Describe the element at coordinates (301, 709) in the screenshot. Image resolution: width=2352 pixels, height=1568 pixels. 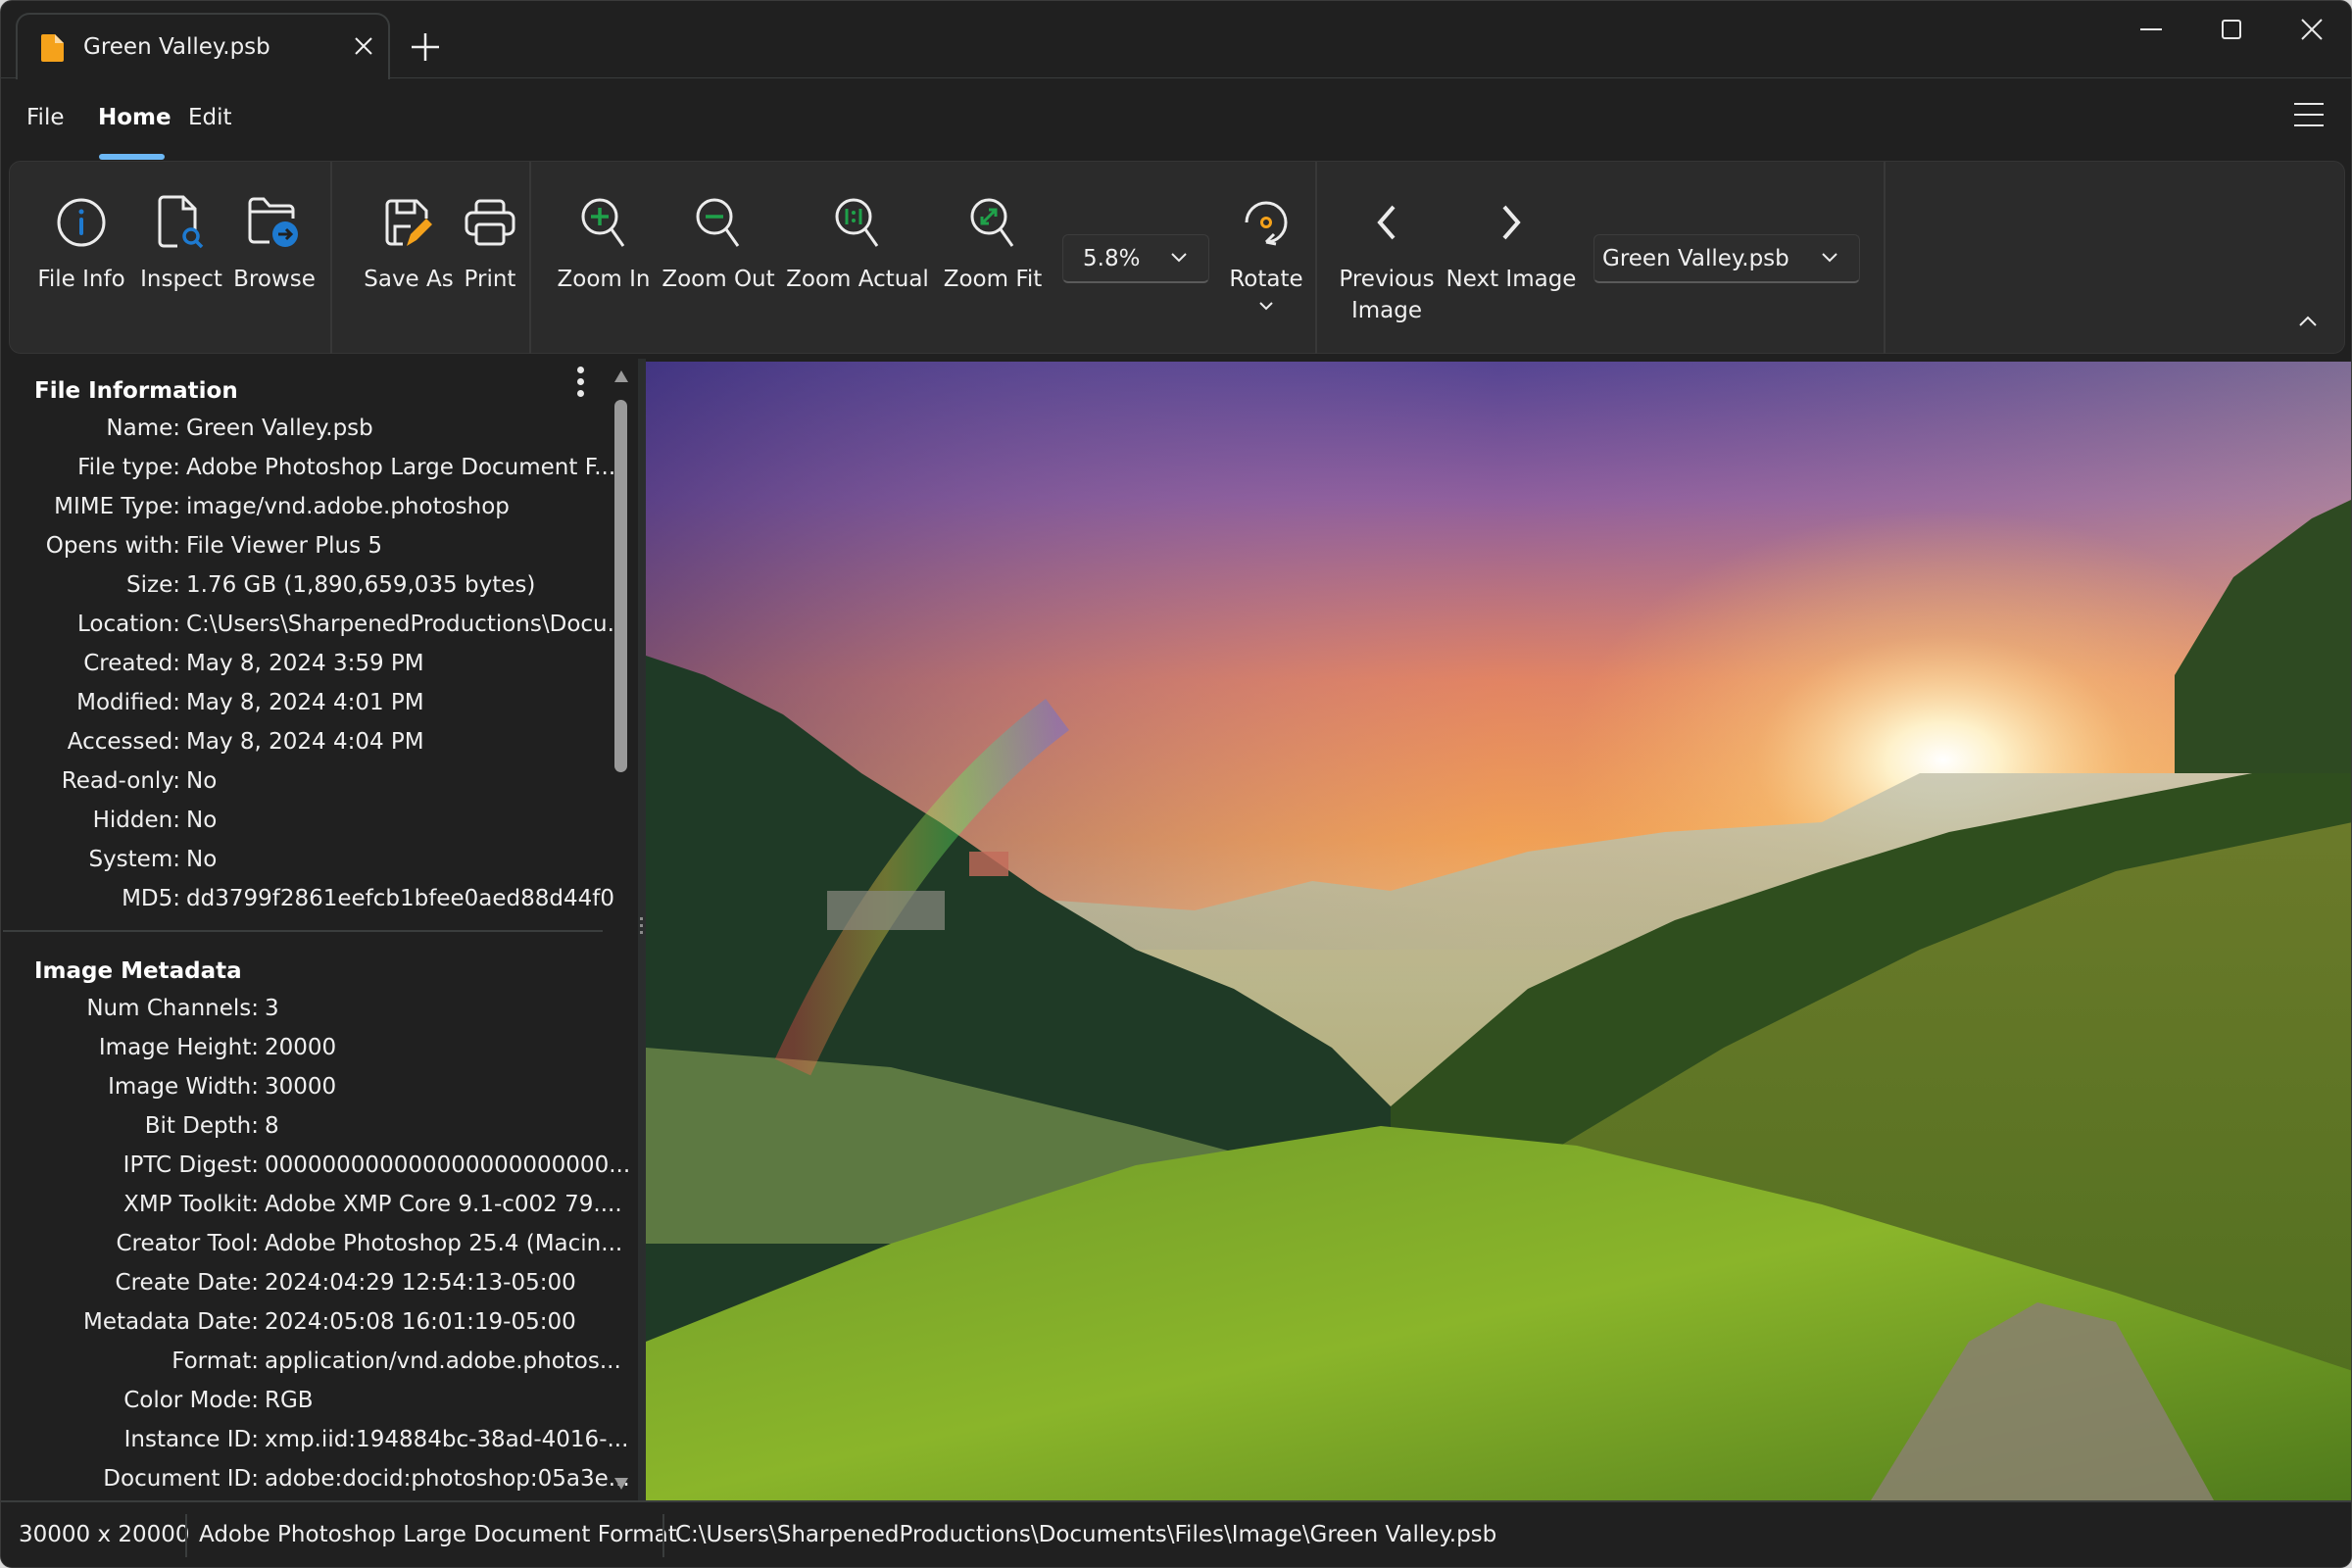
I see `info-row: Modified: May 8, 2024 4:01 PM` at that location.